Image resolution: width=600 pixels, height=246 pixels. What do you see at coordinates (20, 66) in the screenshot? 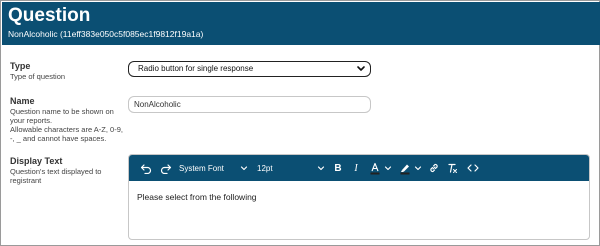
I see `type-label: Type` at bounding box center [20, 66].